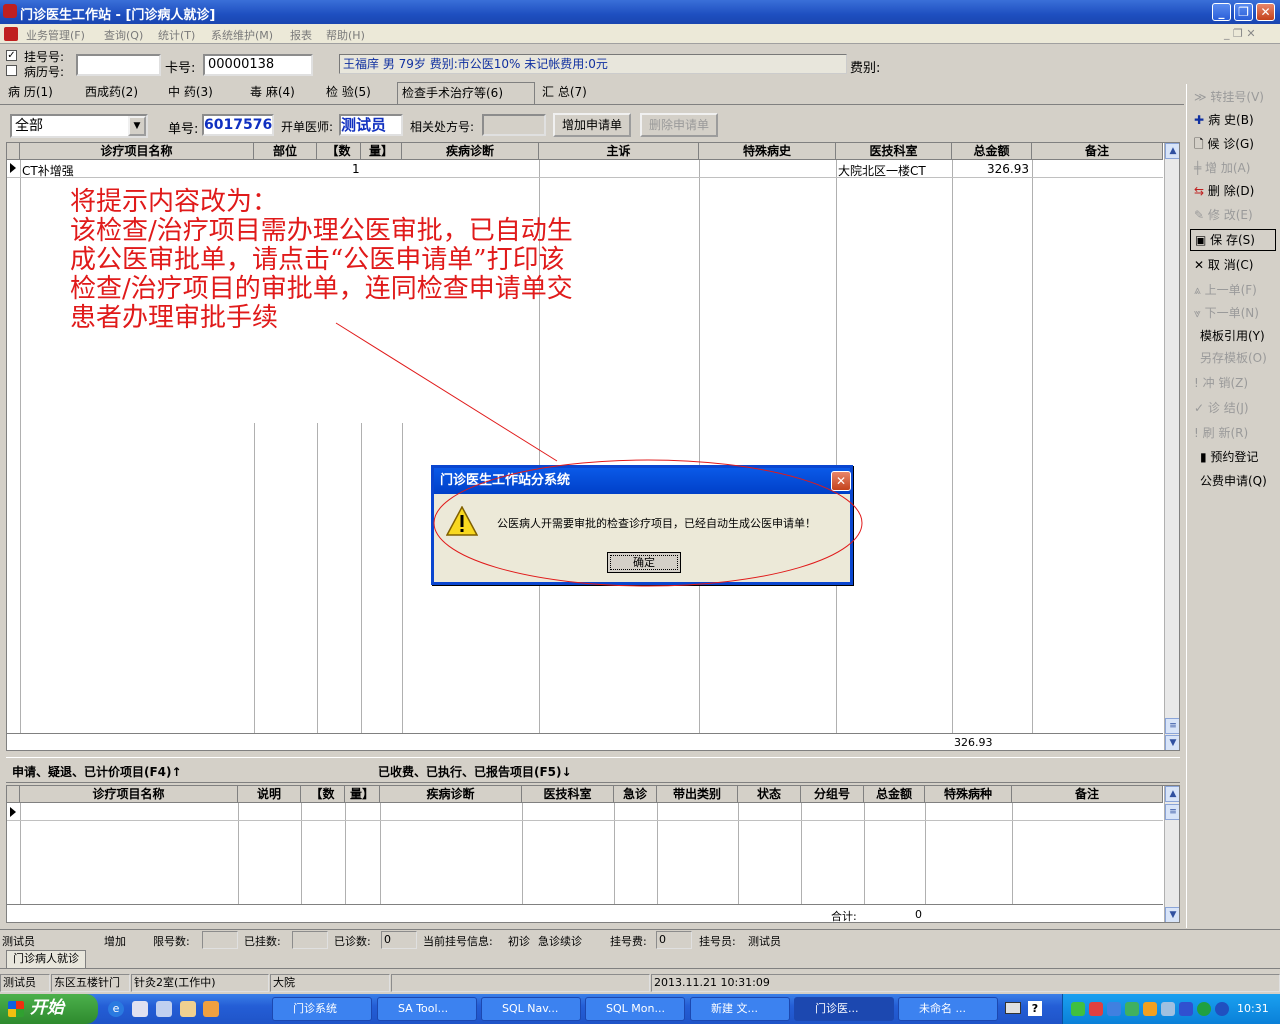 The image size is (1280, 1024). Describe the element at coordinates (965, 983) in the screenshot. I see `status2-datetime: 2013.11.21 10:31:09` at that location.